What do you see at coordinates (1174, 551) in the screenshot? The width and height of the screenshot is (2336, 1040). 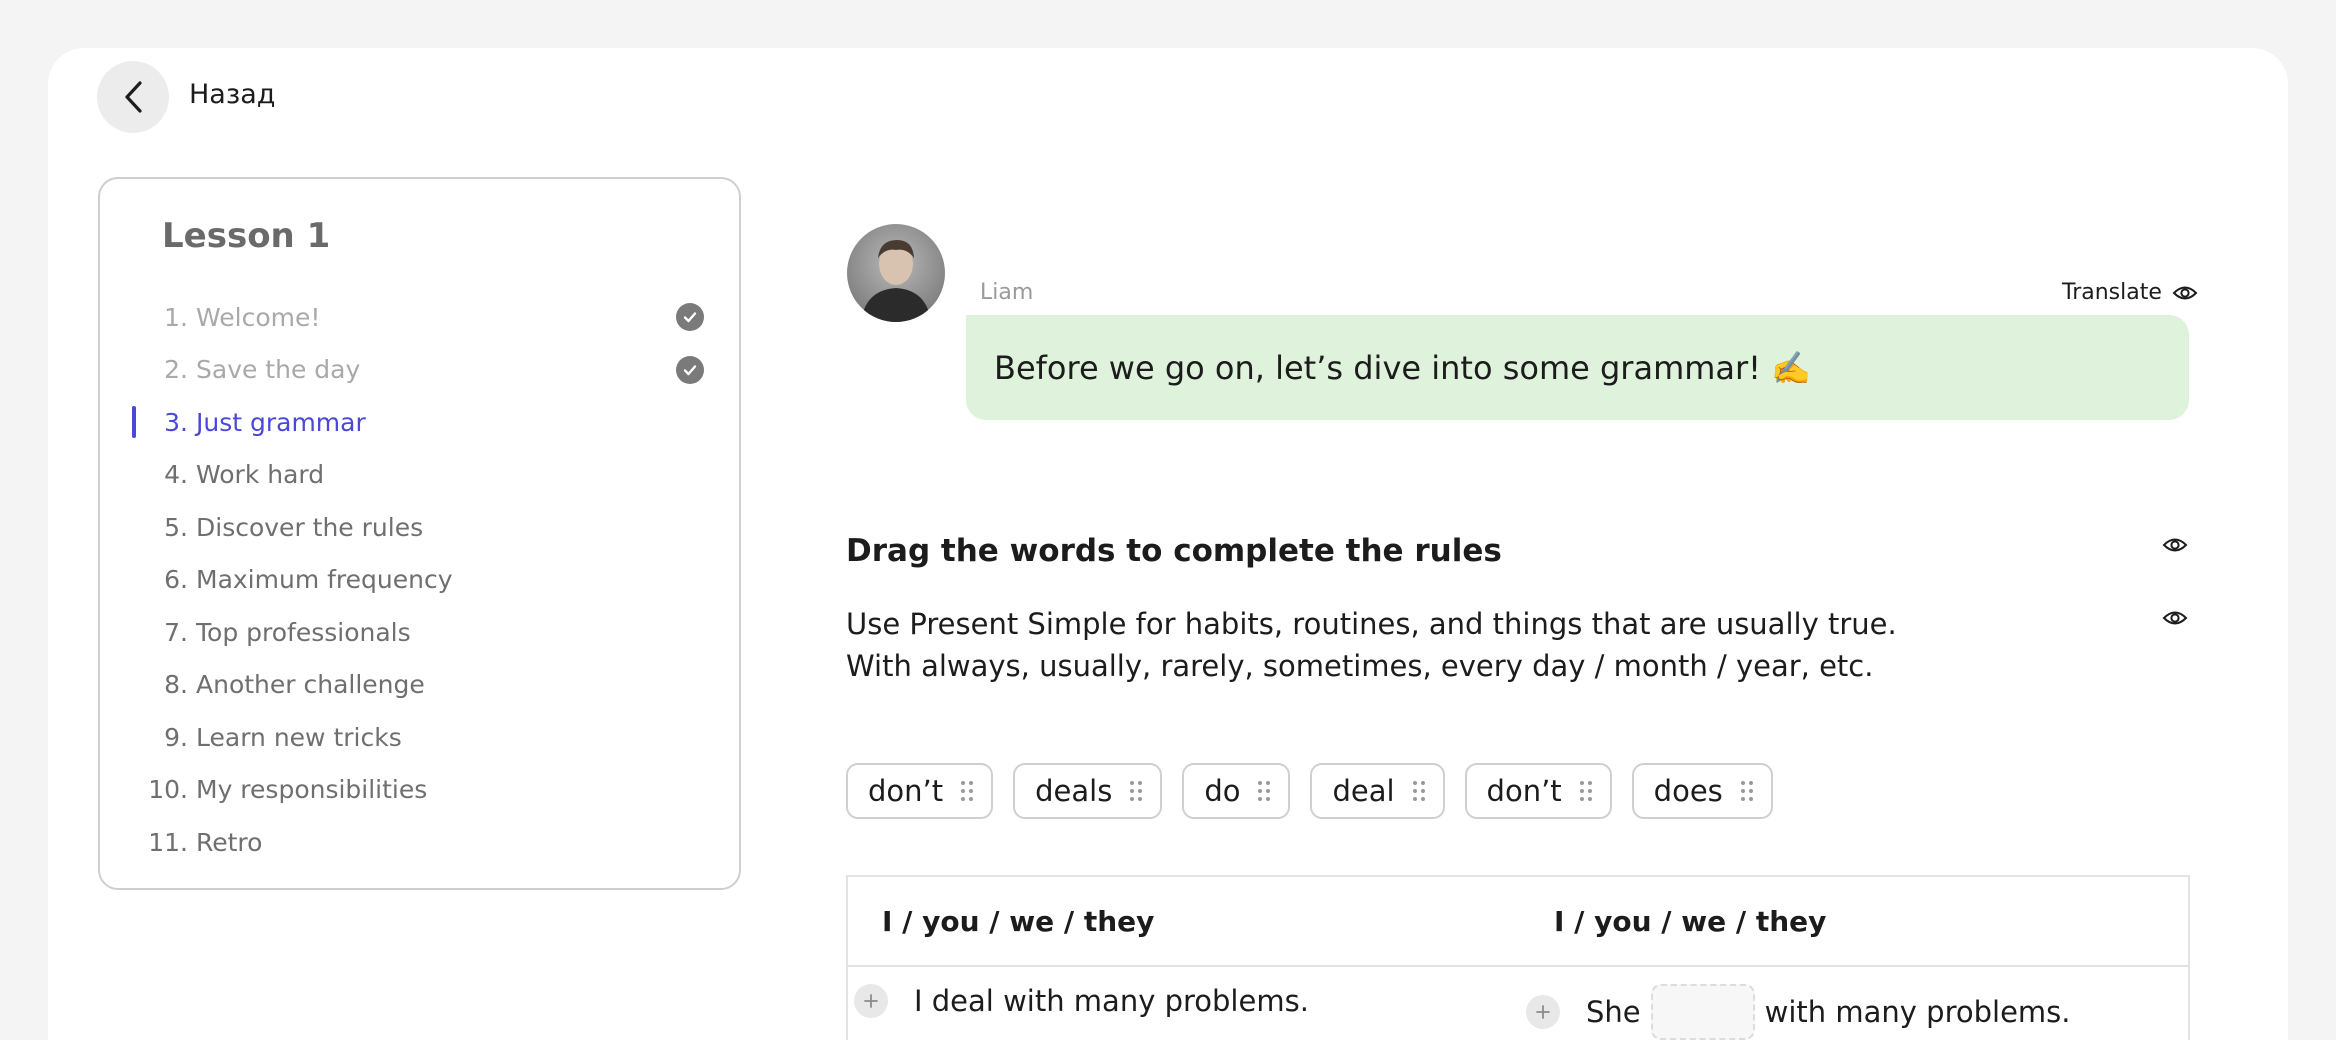 I see `task-title: Drag the words to complete the rules` at bounding box center [1174, 551].